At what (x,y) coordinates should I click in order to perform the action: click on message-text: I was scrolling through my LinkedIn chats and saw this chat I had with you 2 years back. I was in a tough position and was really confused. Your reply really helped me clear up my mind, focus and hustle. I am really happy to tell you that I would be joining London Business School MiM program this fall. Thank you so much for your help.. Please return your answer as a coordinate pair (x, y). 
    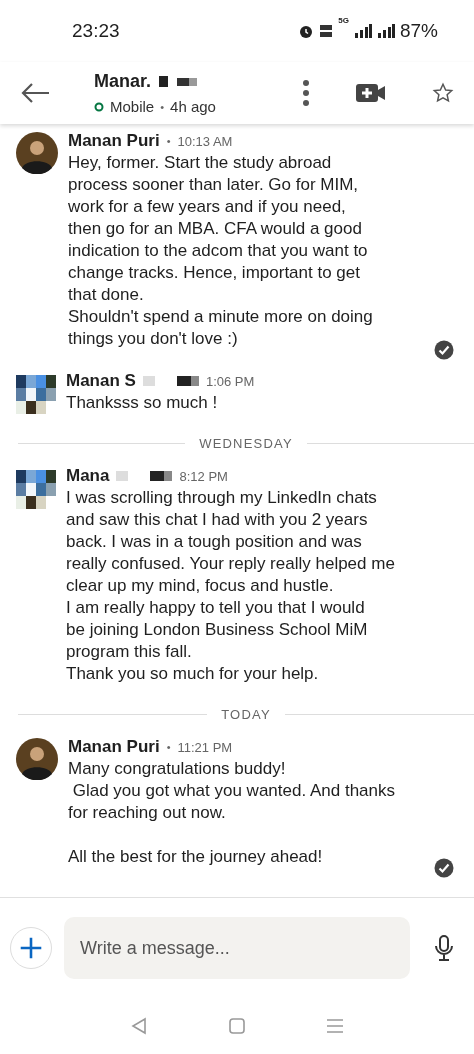
    Looking at the image, I should click on (231, 586).